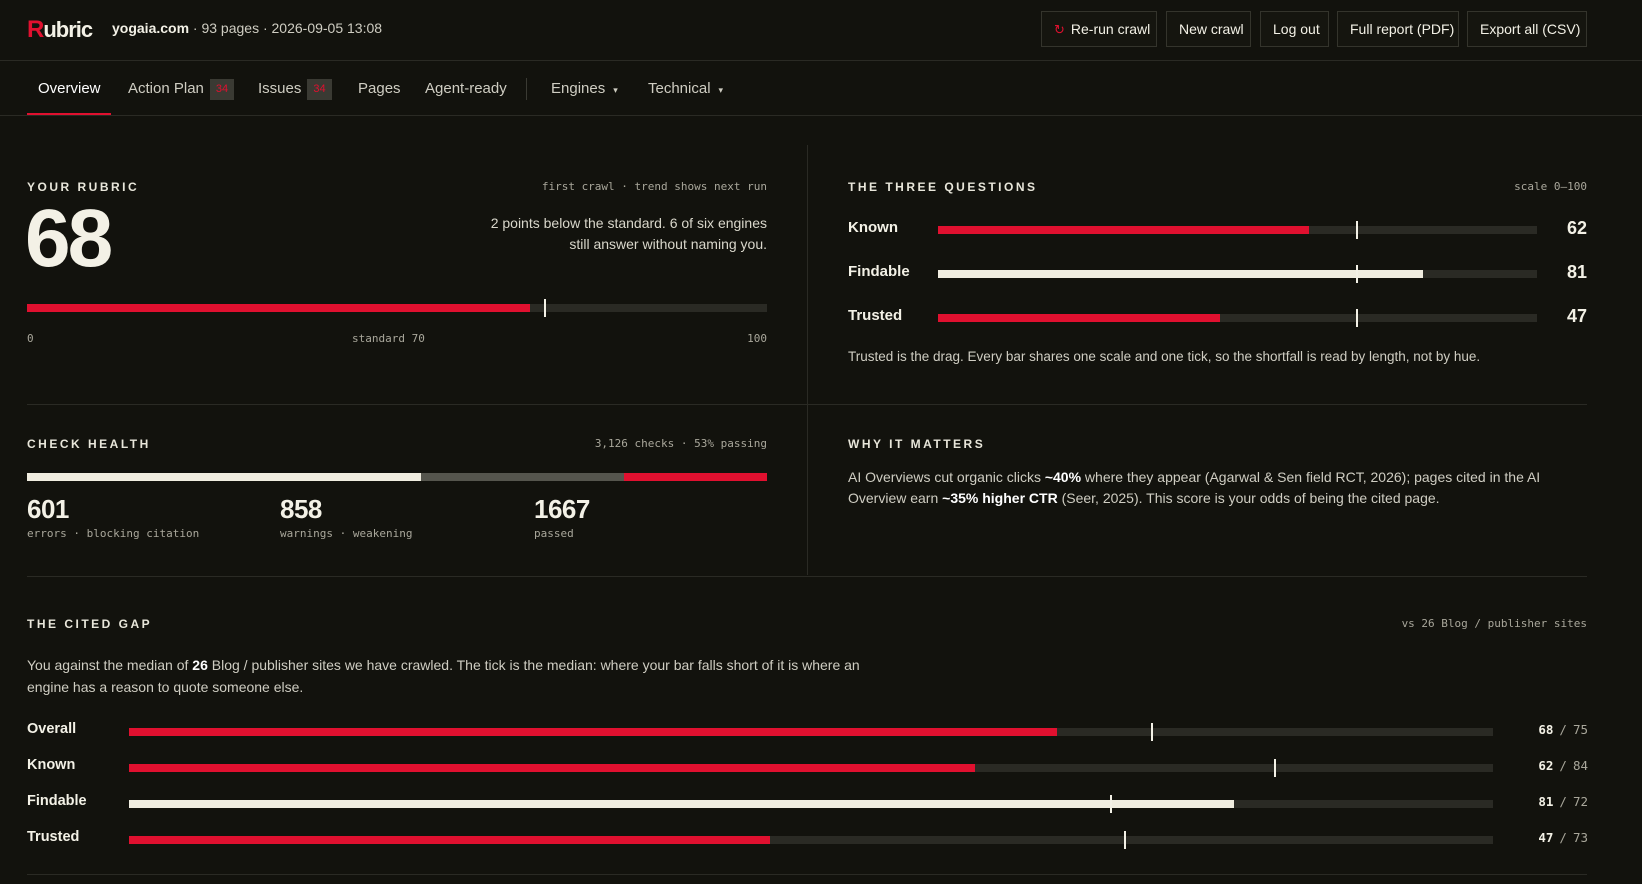 Image resolution: width=1642 pixels, height=884 pixels. I want to click on log-out-button: Log out, so click(1294, 29).